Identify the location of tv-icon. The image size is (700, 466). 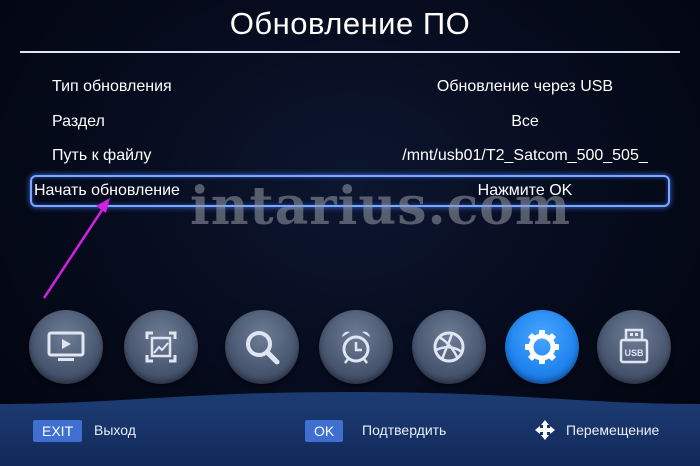
(66, 346).